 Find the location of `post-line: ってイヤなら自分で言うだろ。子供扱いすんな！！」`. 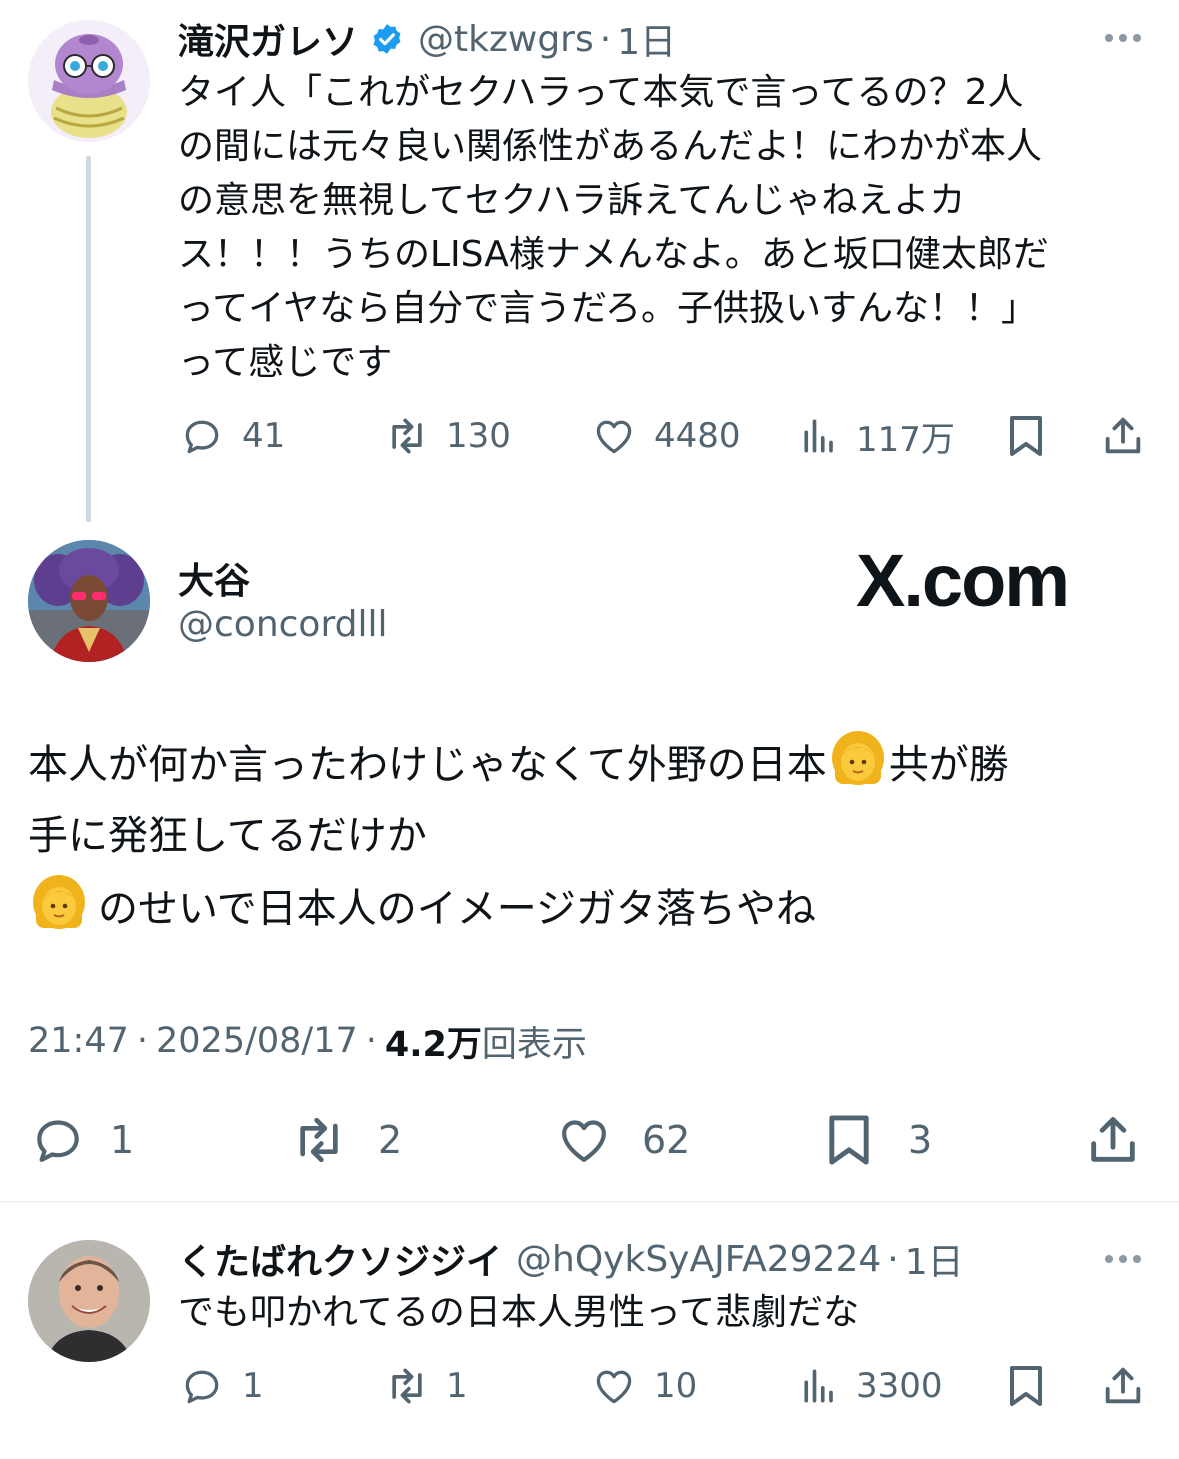

post-line: ってイヤなら自分で言うだろ。子供扱いすんな！！」 is located at coordinates (607, 308).